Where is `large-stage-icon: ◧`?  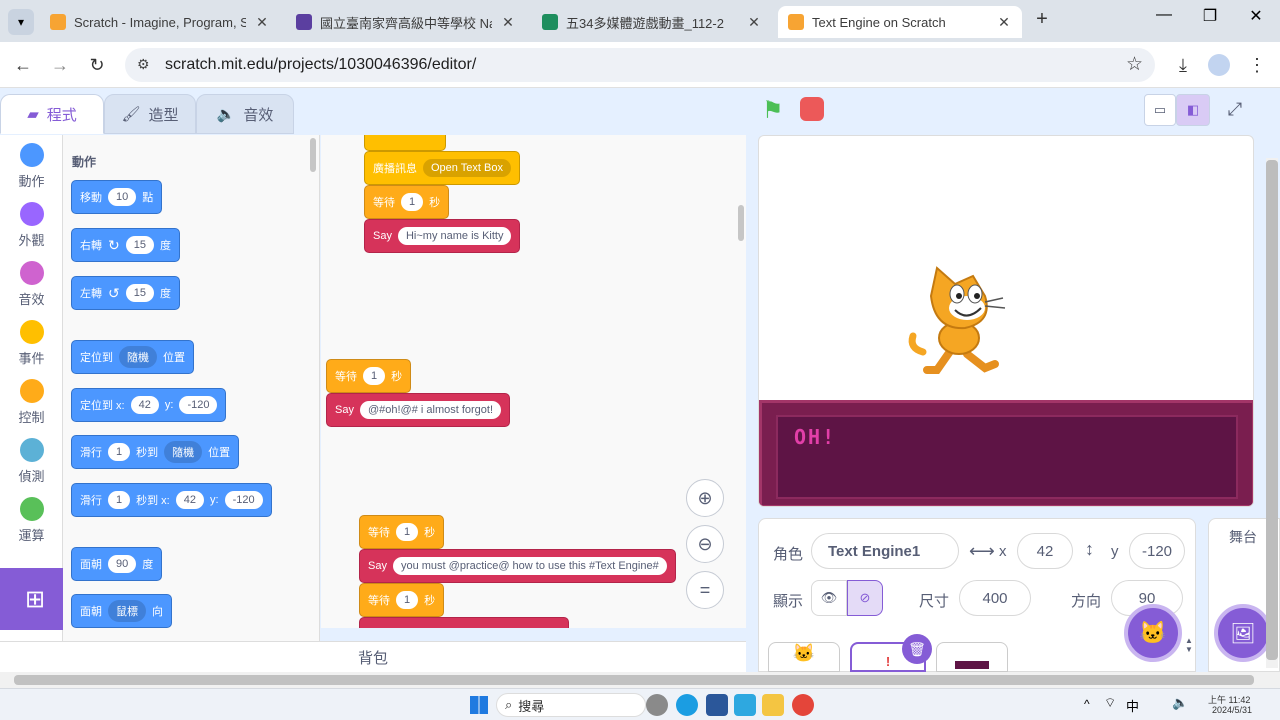
large-stage-icon: ◧ is located at coordinates (1193, 110).